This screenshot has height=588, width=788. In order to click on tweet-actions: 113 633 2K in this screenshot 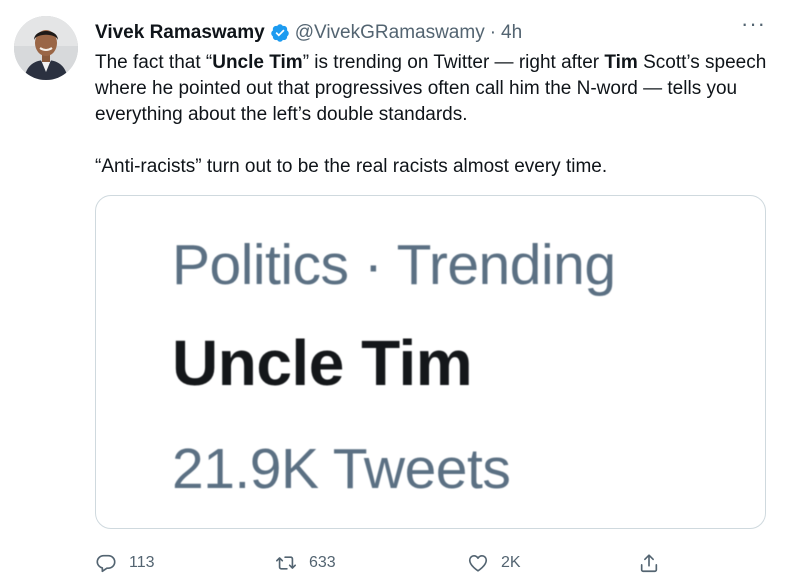, I will do `click(385, 563)`.